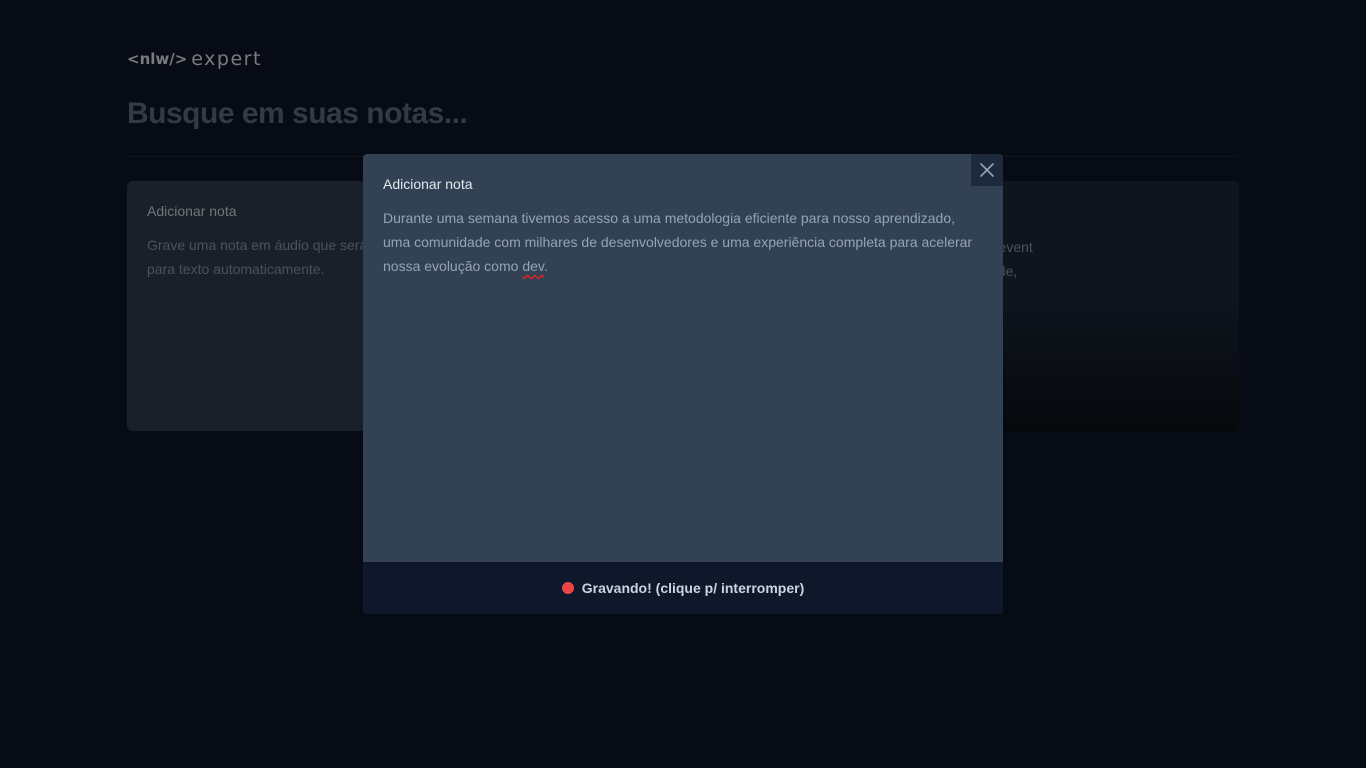 This screenshot has height=768, width=1366. I want to click on recording-dot-icon, so click(567, 588).